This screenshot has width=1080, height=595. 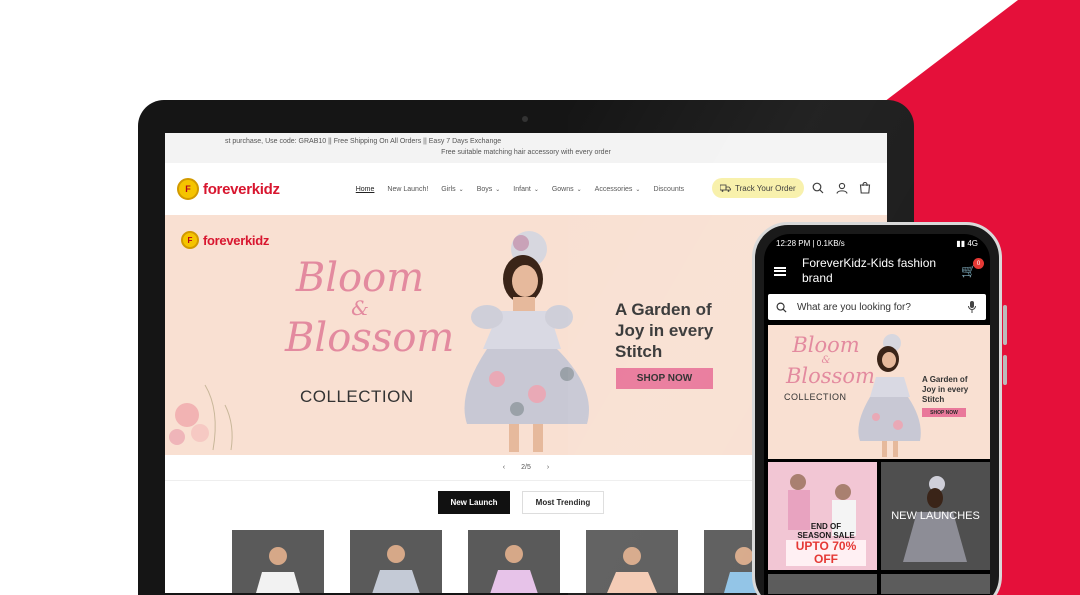 I want to click on truck-icon, so click(x=725, y=188).